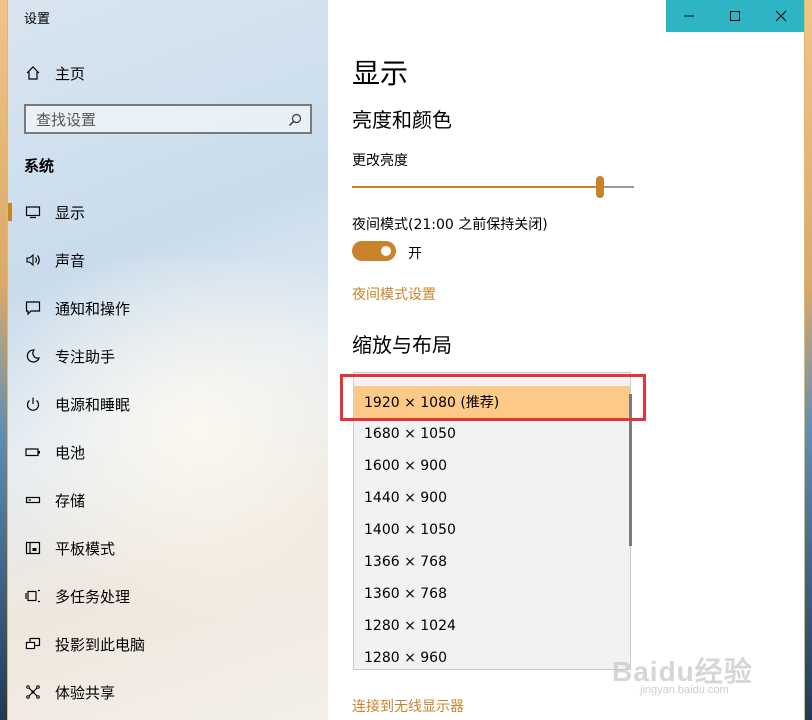 This screenshot has height=720, width=812. Describe the element at coordinates (168, 119) in the screenshot. I see `search-input: 查找设置` at that location.